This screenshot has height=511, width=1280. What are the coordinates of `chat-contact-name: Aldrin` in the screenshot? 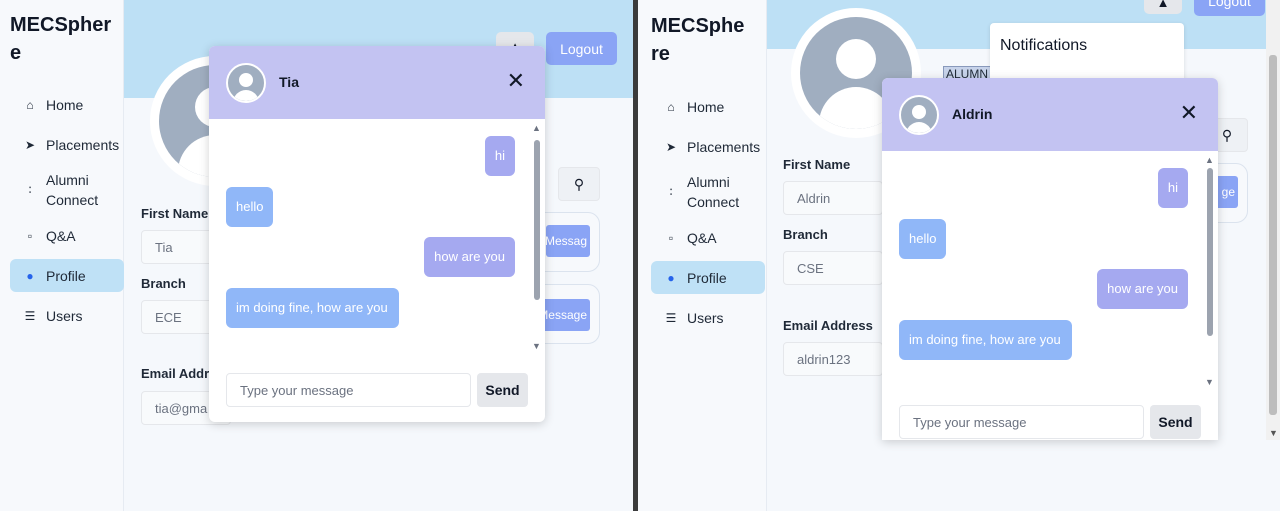 It's located at (972, 114).